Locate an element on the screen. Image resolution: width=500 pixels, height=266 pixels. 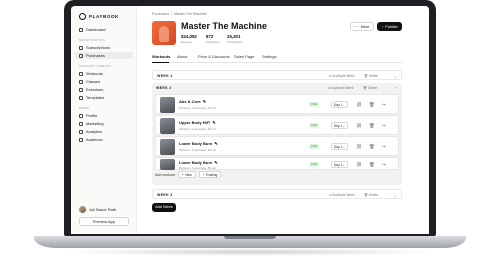
add-workout-label: Add workout is located at coordinates (165, 174).